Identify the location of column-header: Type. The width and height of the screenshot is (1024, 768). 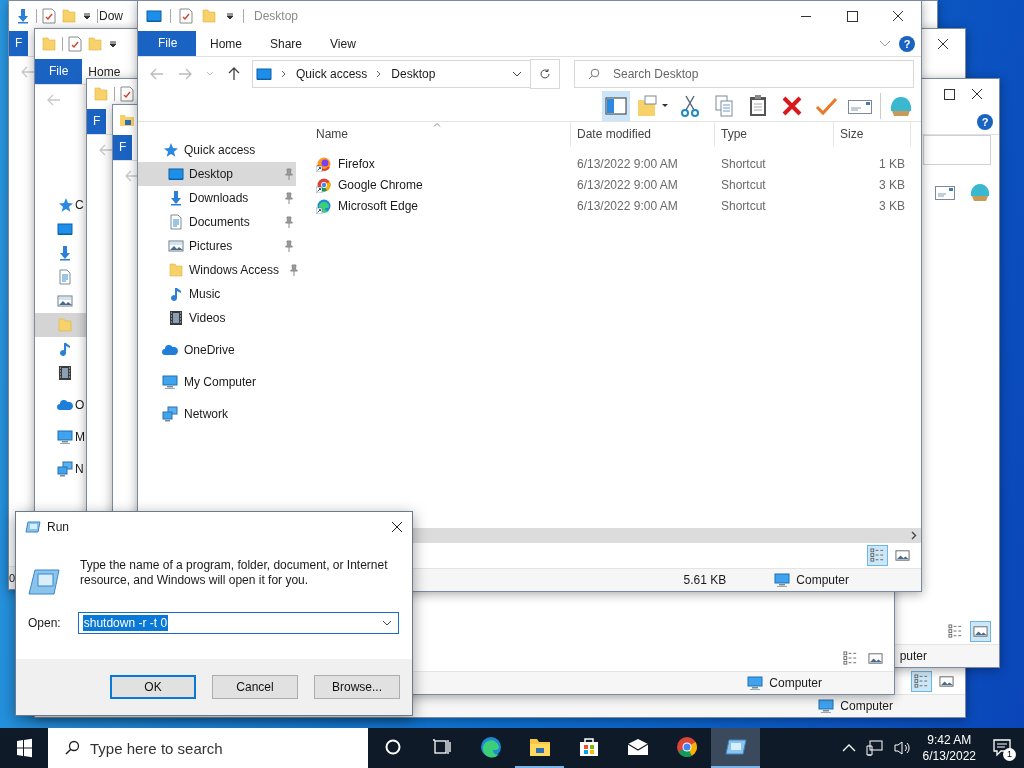
(774, 134).